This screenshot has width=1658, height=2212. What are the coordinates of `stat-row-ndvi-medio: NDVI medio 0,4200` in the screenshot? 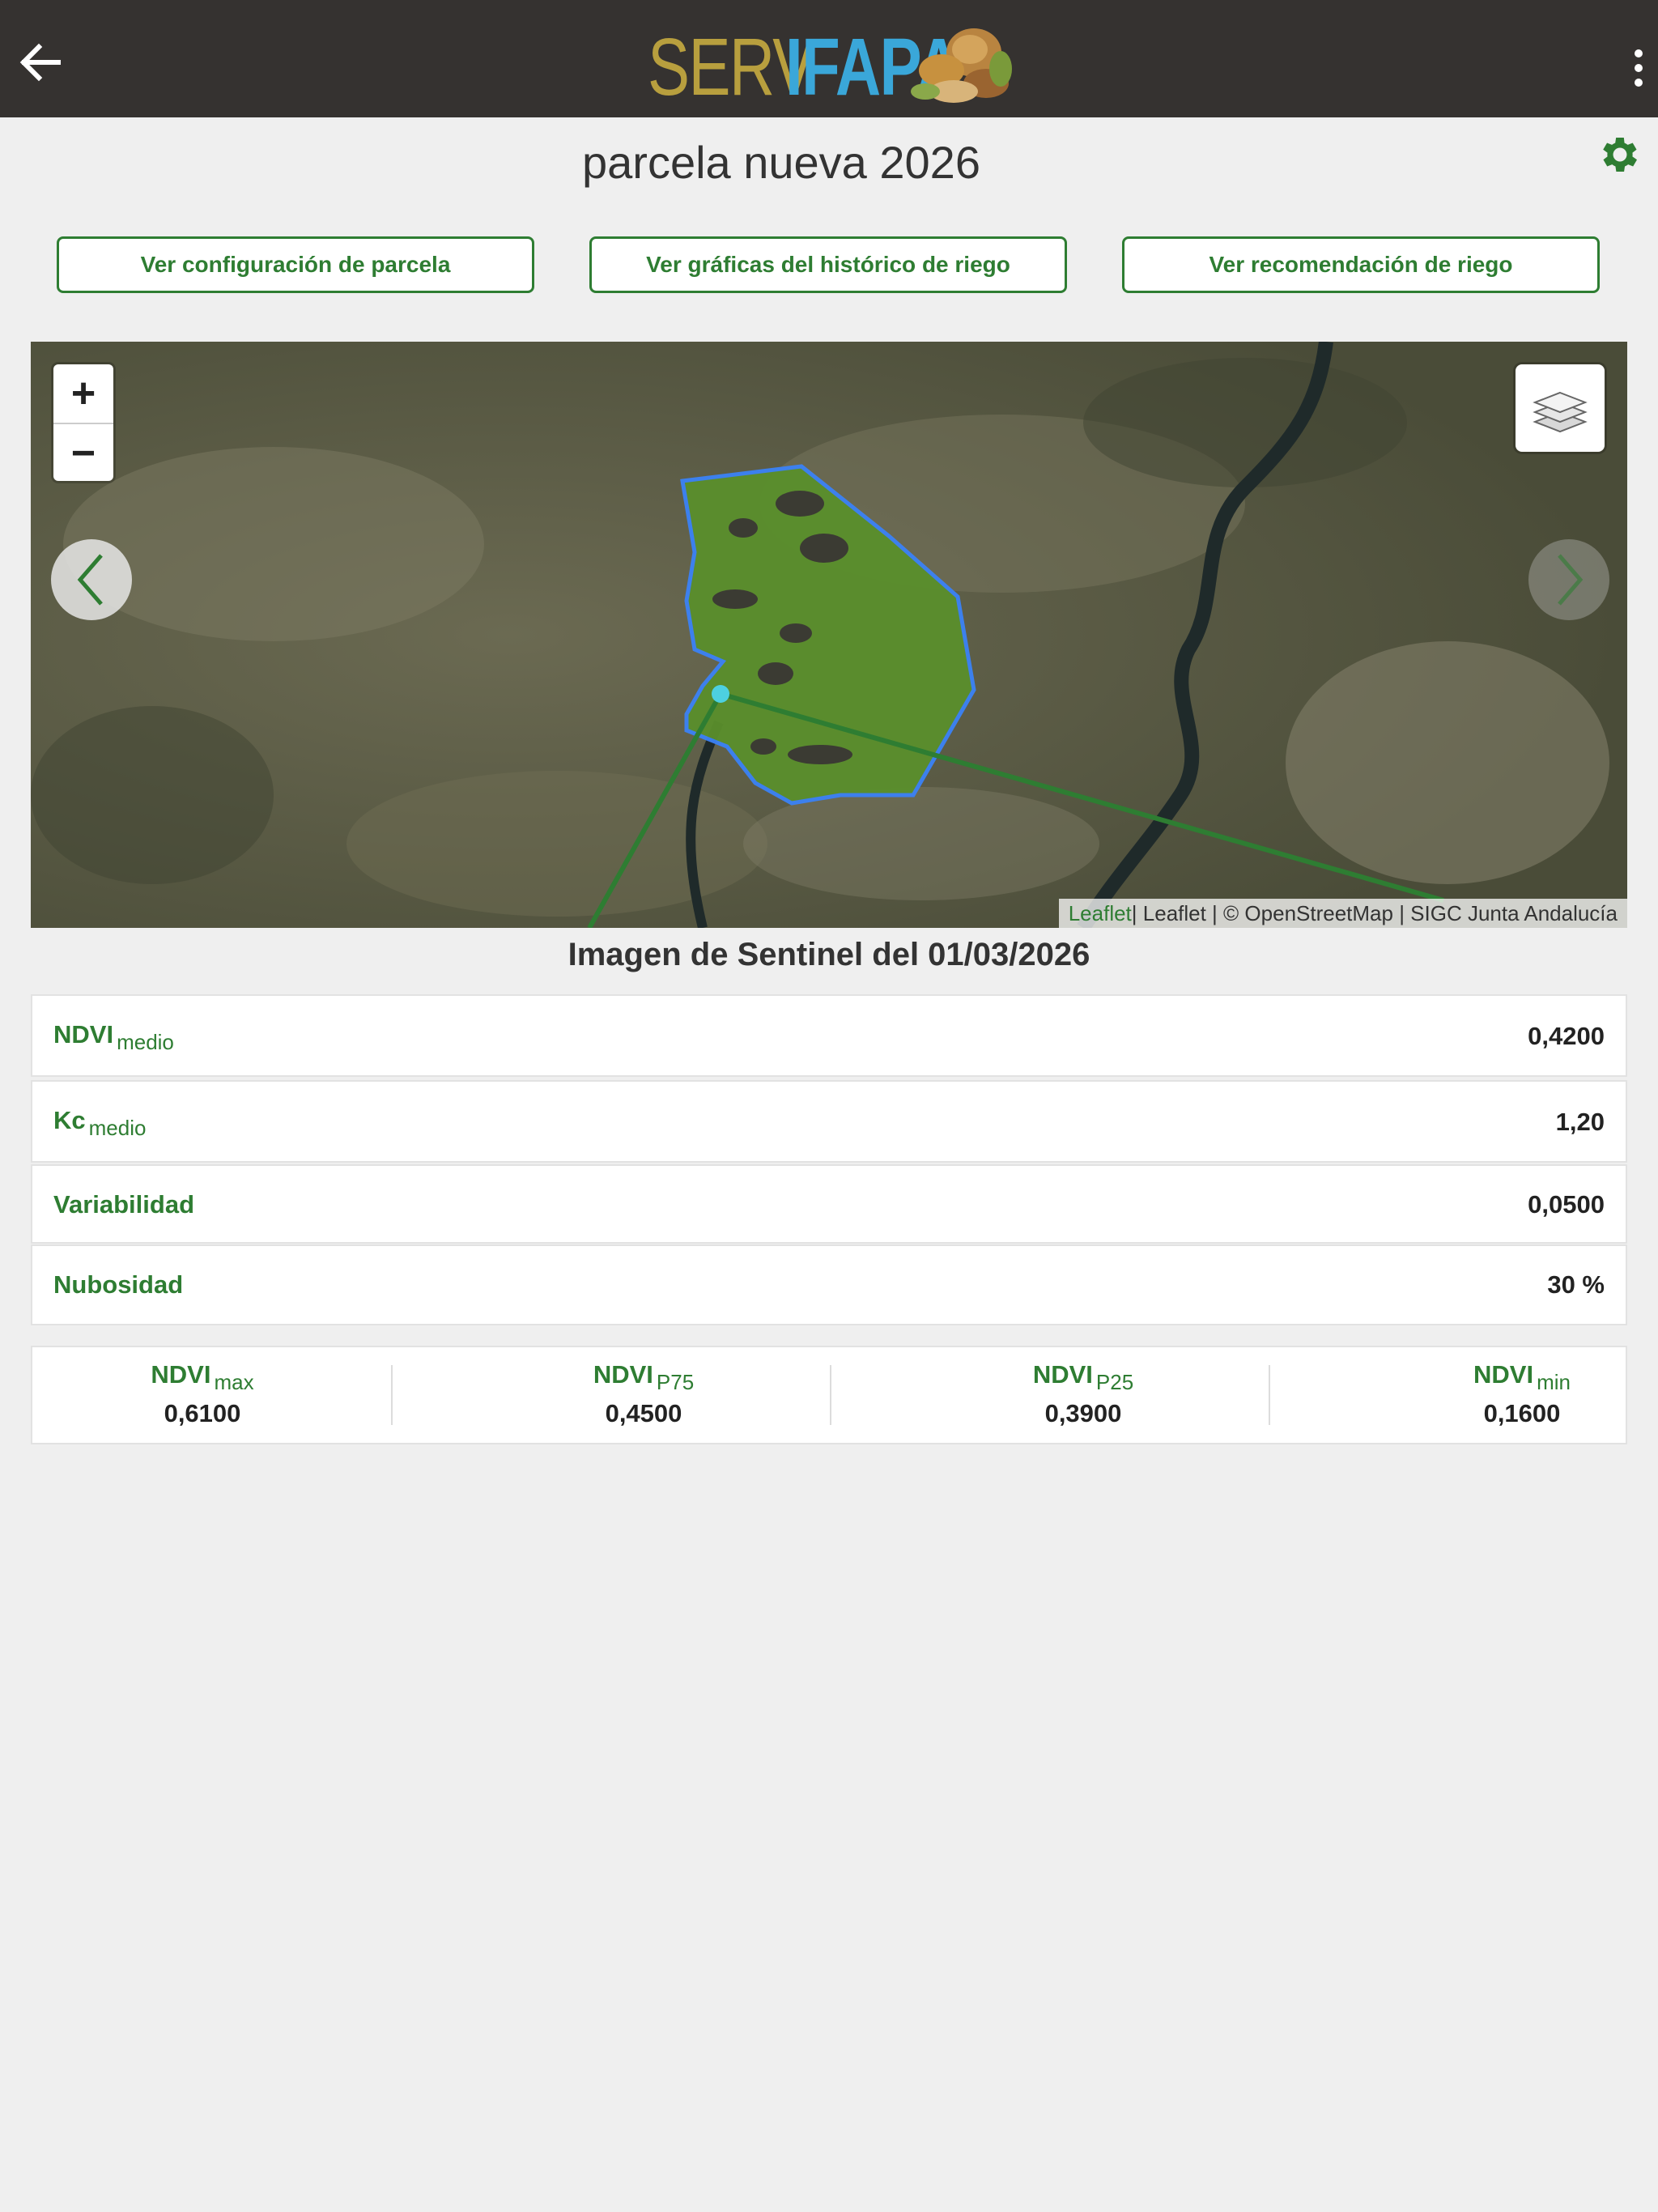 It's located at (829, 1036).